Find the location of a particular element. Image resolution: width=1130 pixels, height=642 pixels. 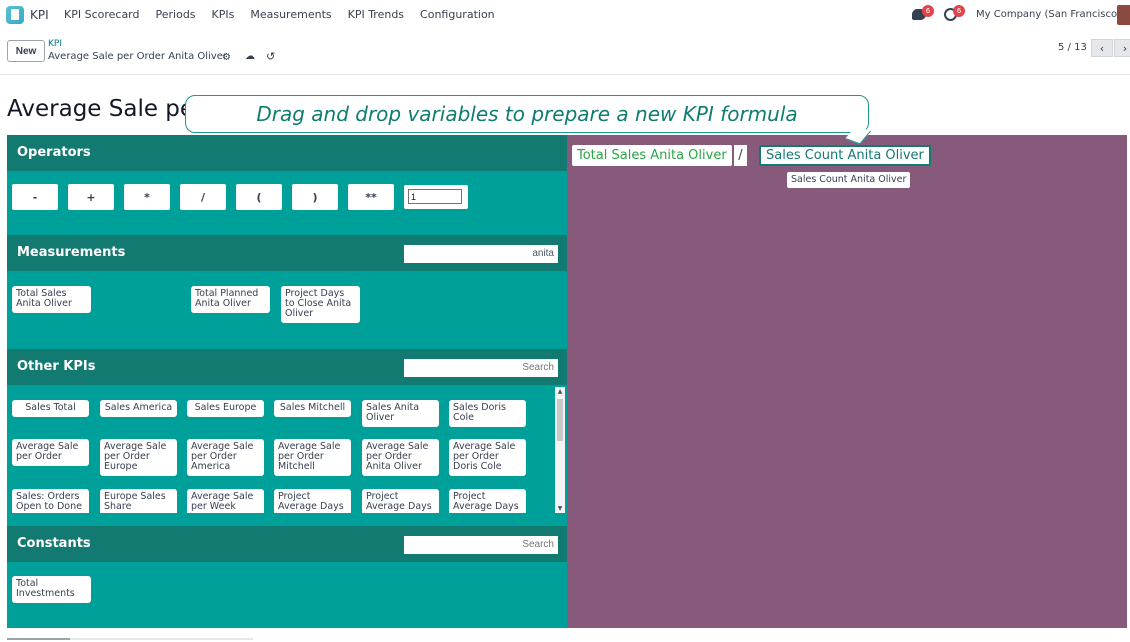

kpi-chip: Sales Total is located at coordinates (50, 408).